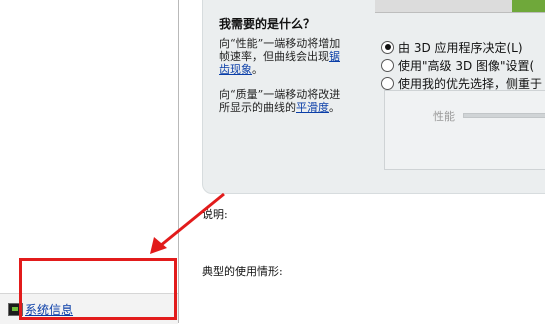 The height and width of the screenshot is (324, 545). I want to click on arrow-line, so click(192, 220).